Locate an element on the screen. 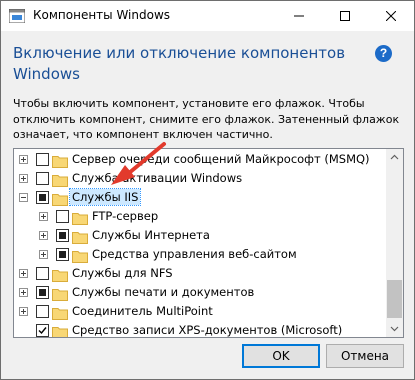 The image size is (415, 380). chevron-down-icon is located at coordinates (394, 329).